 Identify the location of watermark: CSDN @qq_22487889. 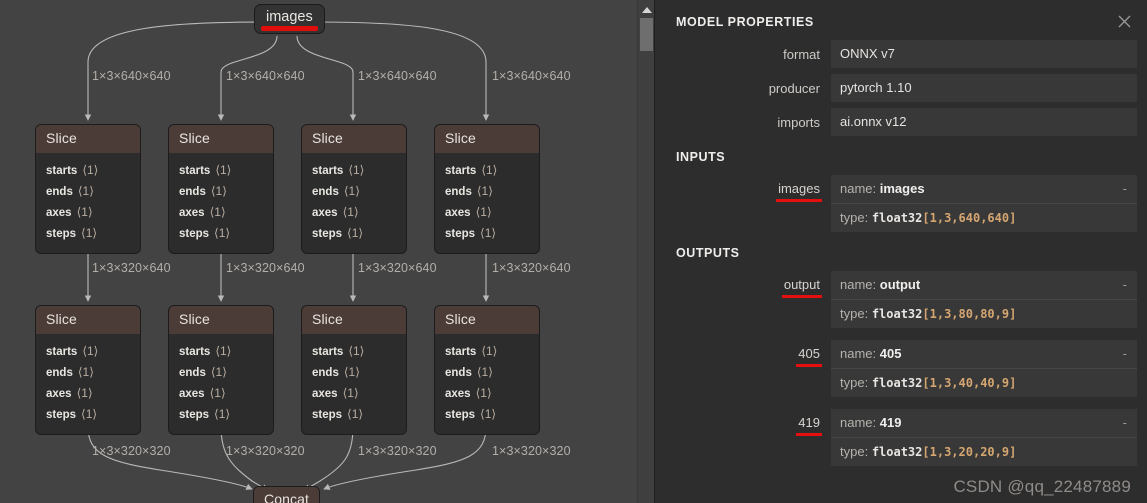
(1042, 486).